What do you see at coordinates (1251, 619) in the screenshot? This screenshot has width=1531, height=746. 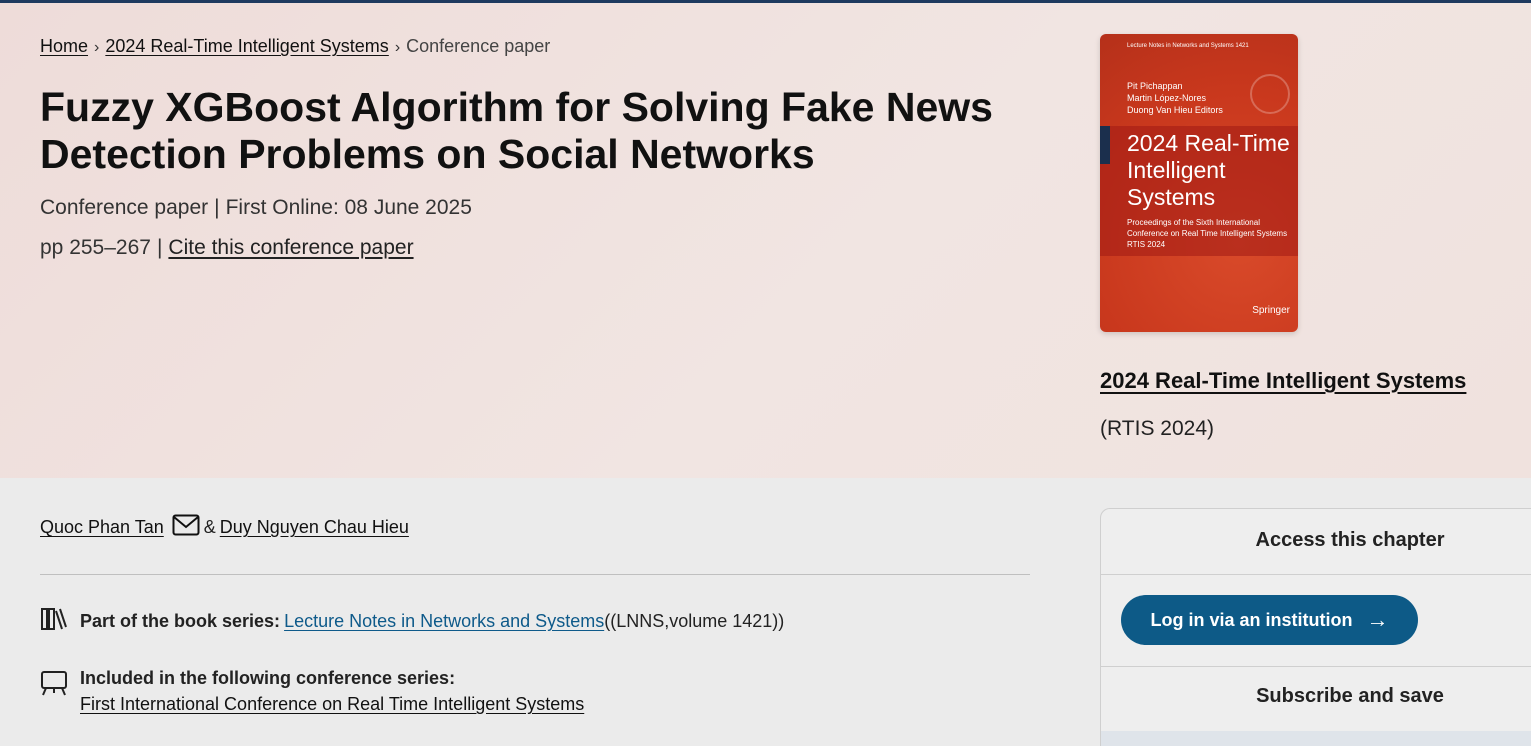 I see `login-button-label: Log in via an institution` at bounding box center [1251, 619].